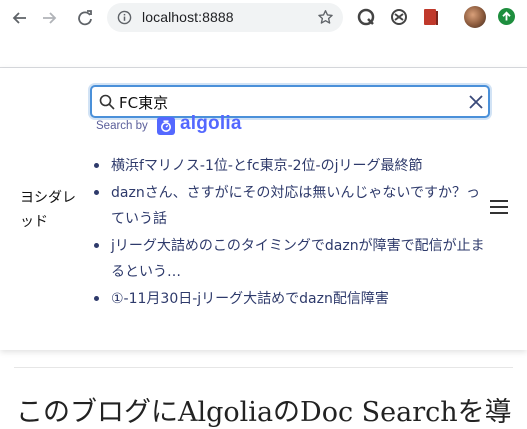 The width and height of the screenshot is (527, 429). What do you see at coordinates (211, 124) in the screenshot?
I see `algolia-wordmark: algolia` at bounding box center [211, 124].